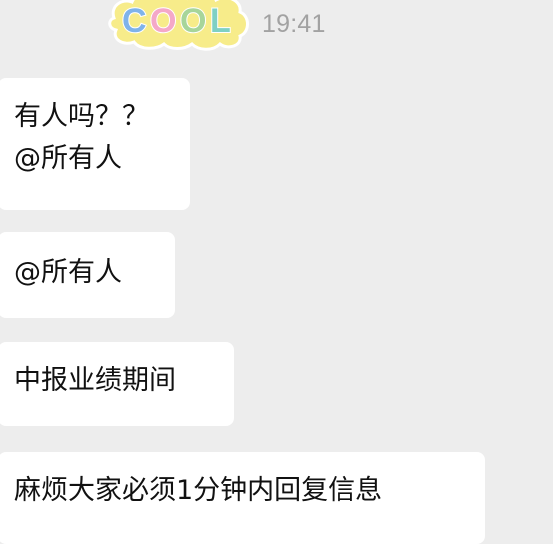 The width and height of the screenshot is (553, 544). Describe the element at coordinates (193, 21) in the screenshot. I see `sticker-letter-o2: O` at that location.